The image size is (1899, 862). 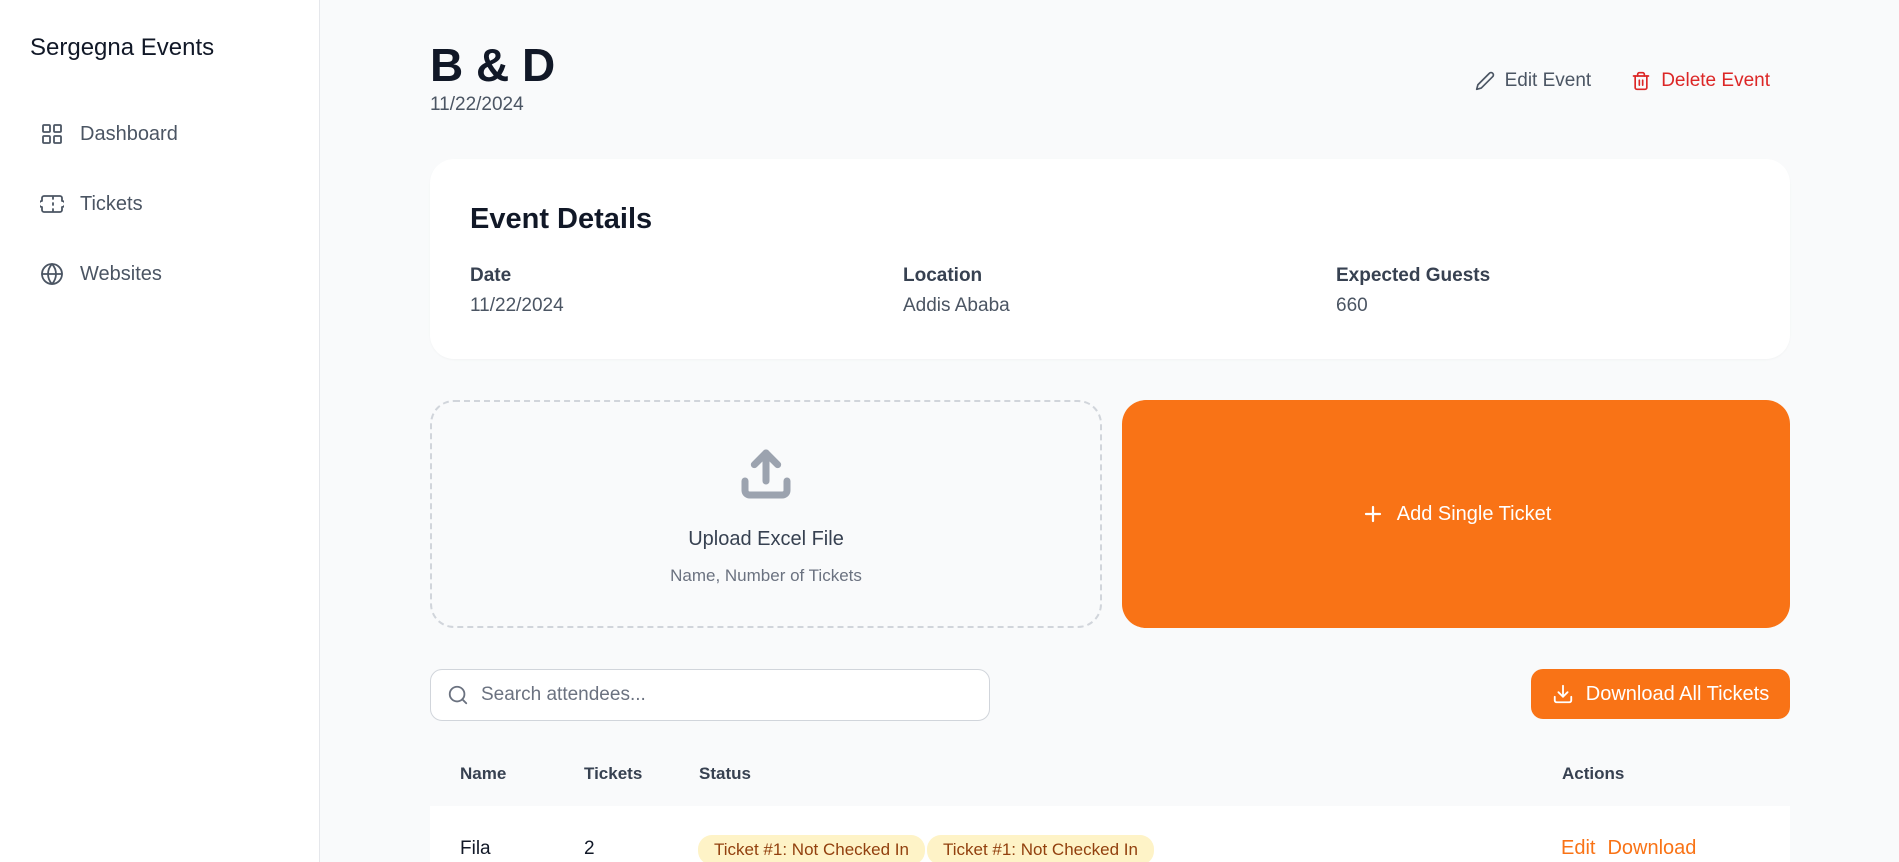 What do you see at coordinates (956, 305) in the screenshot?
I see `detail-location-value: Addis Ababa` at bounding box center [956, 305].